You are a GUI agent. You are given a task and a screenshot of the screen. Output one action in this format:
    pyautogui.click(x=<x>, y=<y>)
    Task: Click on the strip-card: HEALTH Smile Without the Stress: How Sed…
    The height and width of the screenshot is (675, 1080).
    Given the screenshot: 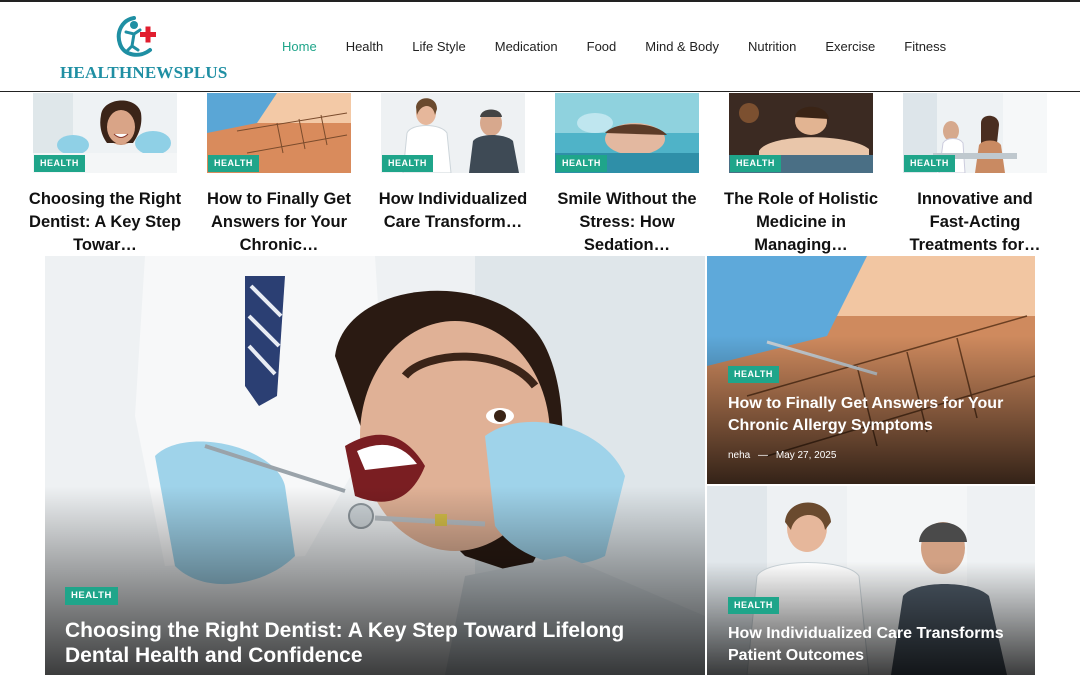 What is the action you would take?
    pyautogui.click(x=627, y=174)
    